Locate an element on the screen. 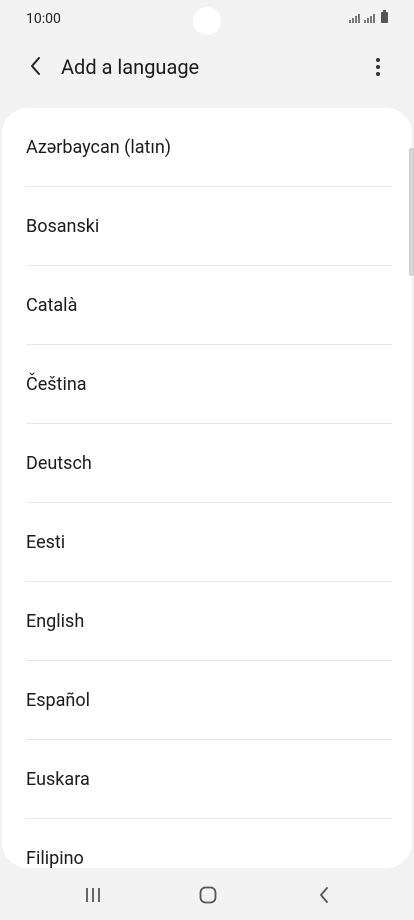 The height and width of the screenshot is (920, 414). status-bar: 10:00 is located at coordinates (207, 20).